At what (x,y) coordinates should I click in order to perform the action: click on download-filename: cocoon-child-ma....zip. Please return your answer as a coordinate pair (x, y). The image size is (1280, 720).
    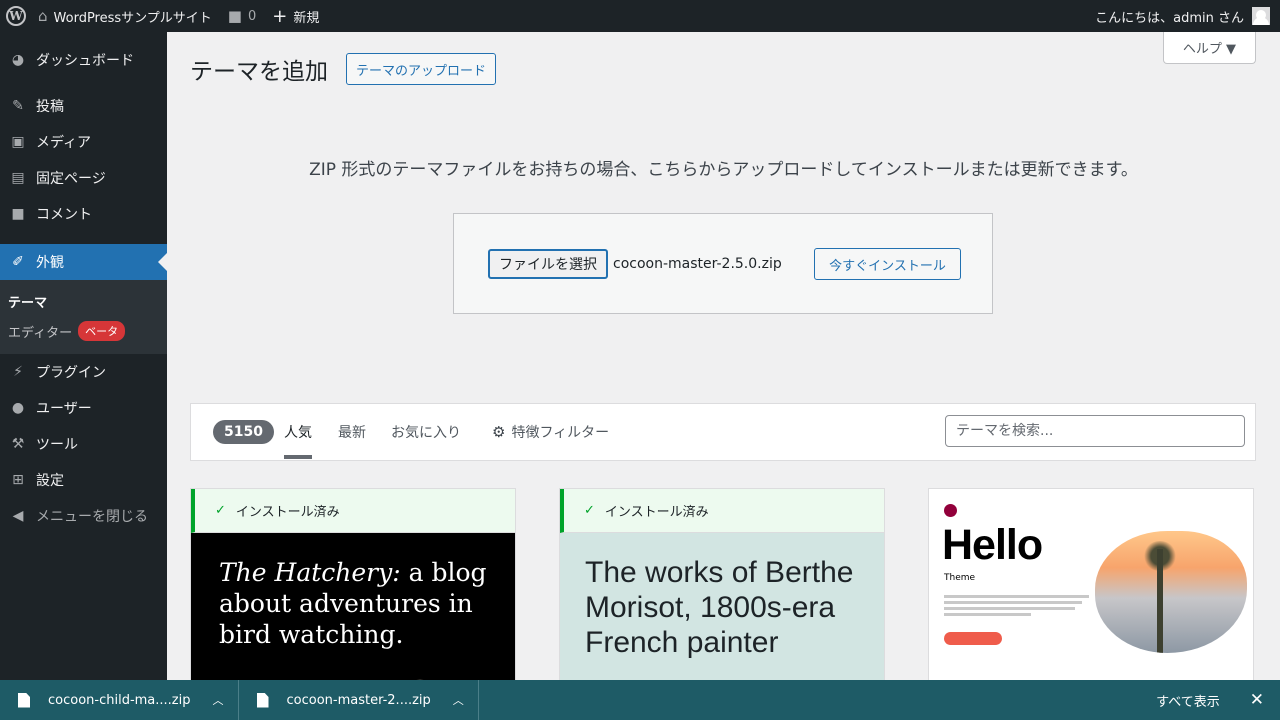
    Looking at the image, I should click on (119, 700).